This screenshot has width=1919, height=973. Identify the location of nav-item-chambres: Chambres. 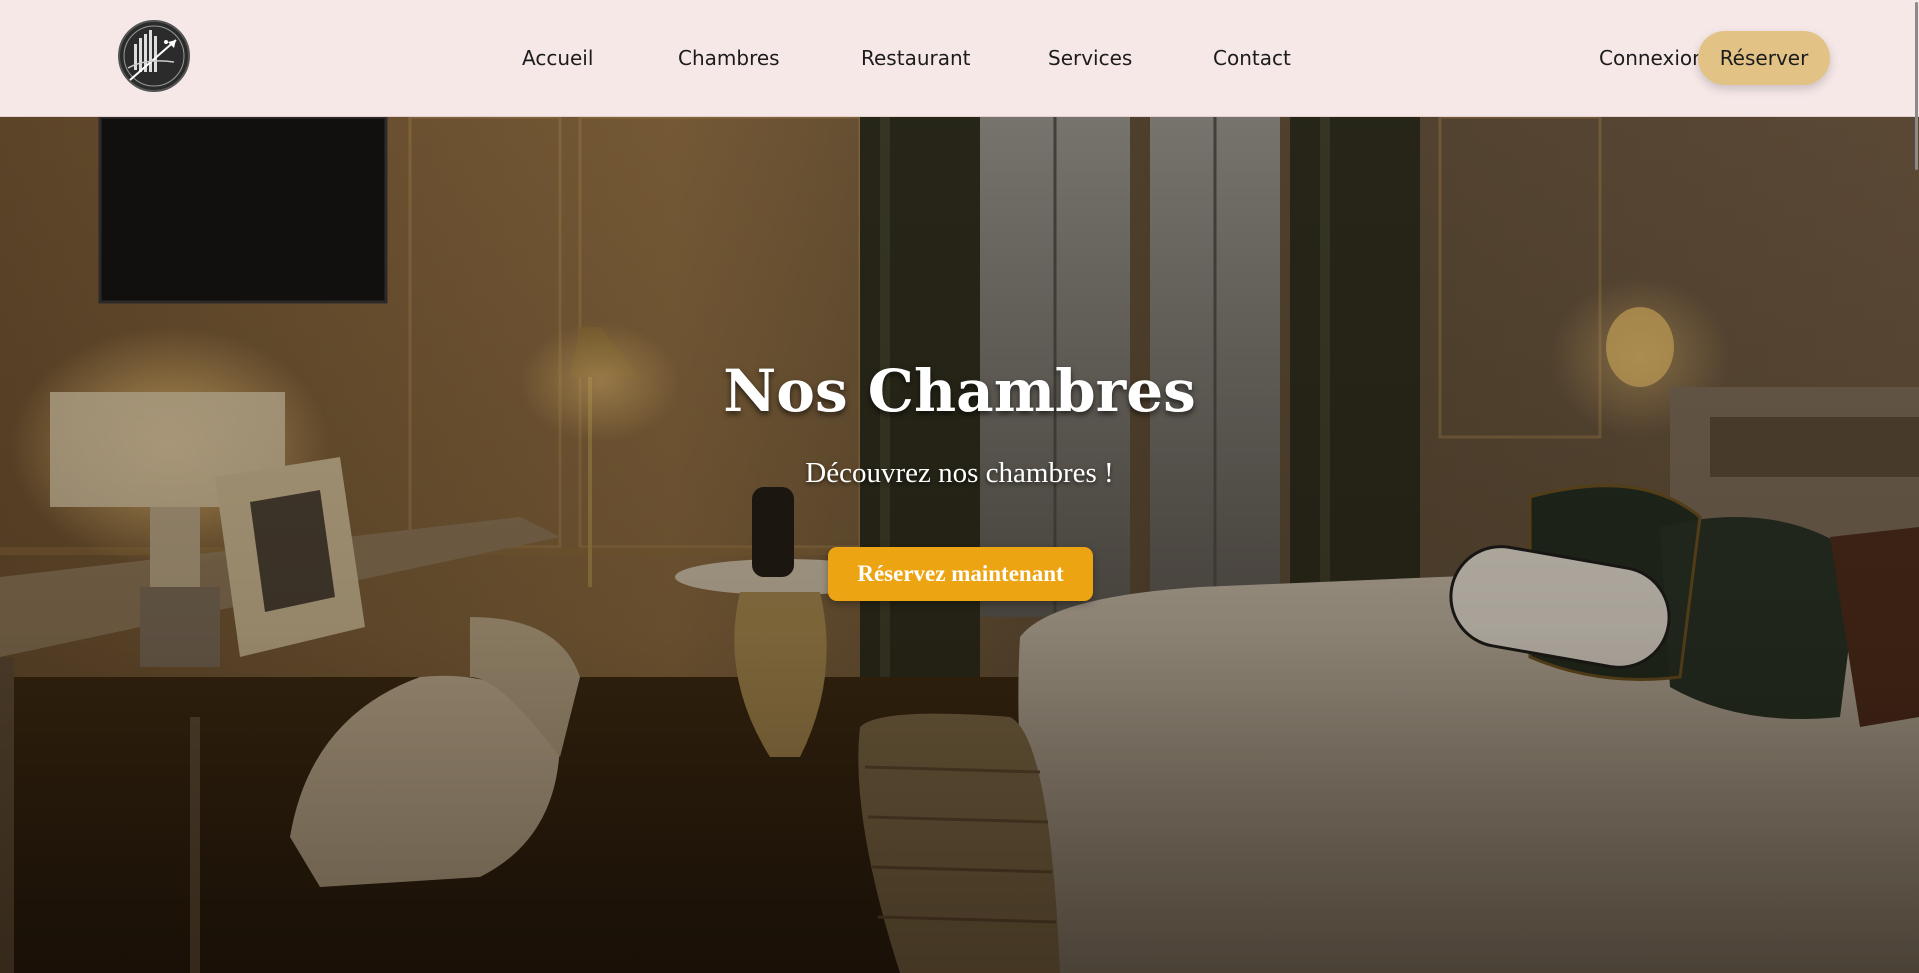
(729, 58).